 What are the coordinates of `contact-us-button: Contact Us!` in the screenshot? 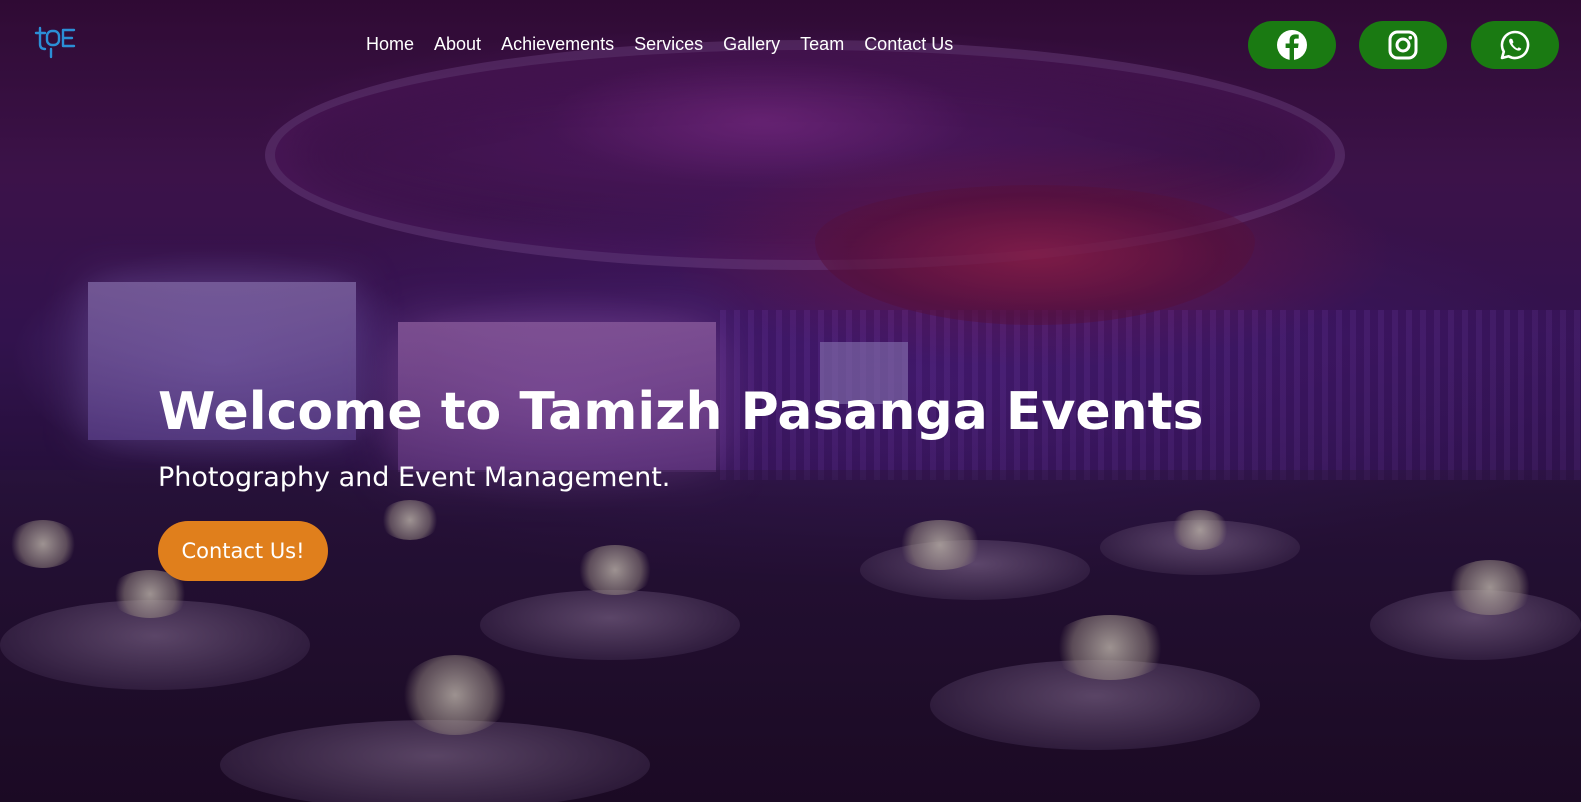 It's located at (243, 551).